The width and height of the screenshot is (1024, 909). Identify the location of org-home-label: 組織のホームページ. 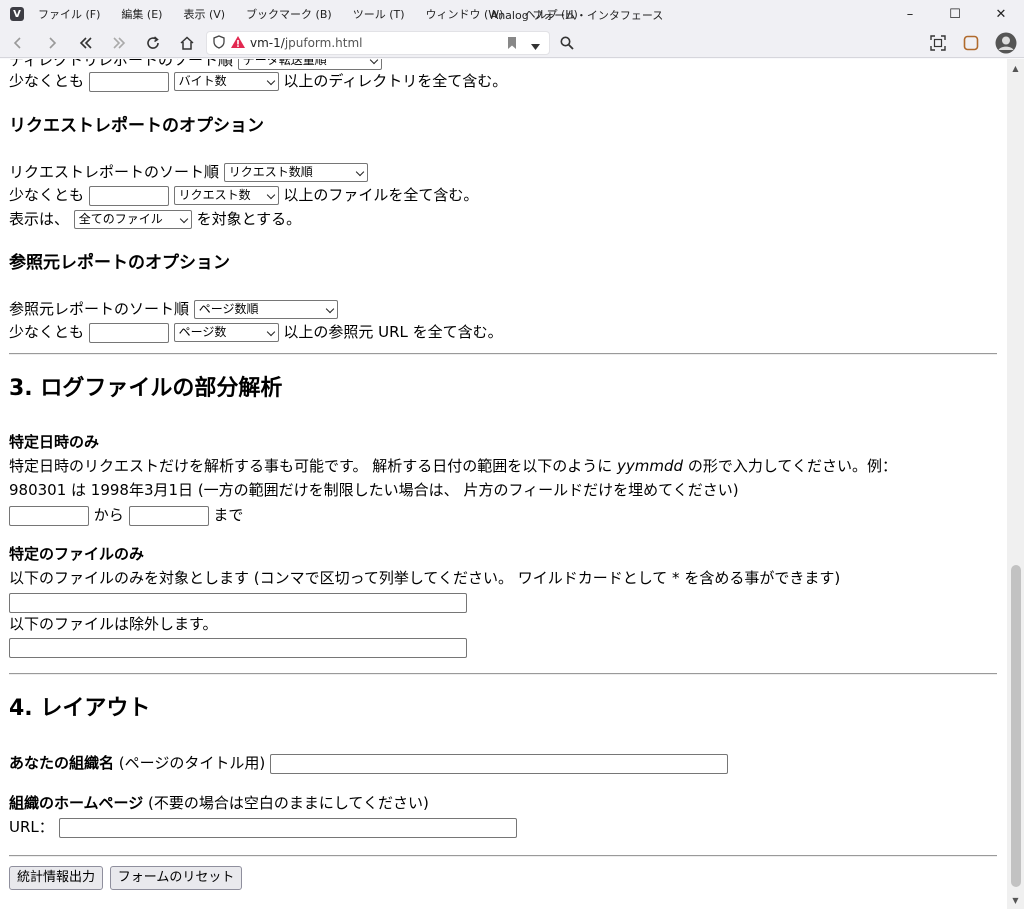
(76, 803).